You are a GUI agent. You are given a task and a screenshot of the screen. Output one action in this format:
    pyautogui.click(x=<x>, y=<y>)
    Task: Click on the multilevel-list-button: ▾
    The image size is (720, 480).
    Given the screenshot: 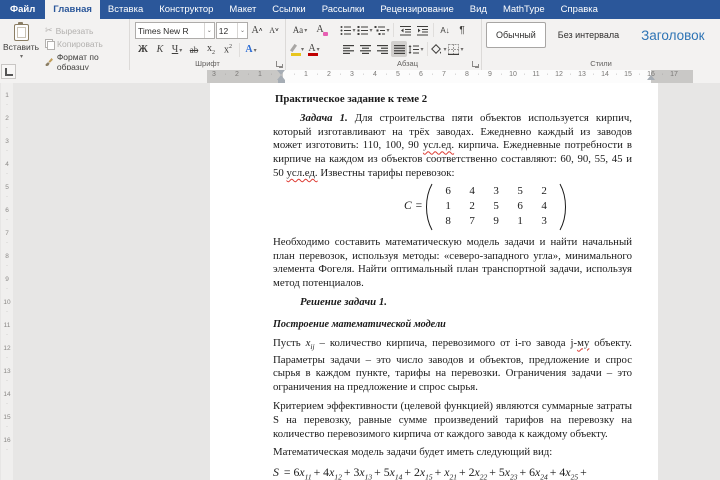 What is the action you would take?
    pyautogui.click(x=382, y=30)
    